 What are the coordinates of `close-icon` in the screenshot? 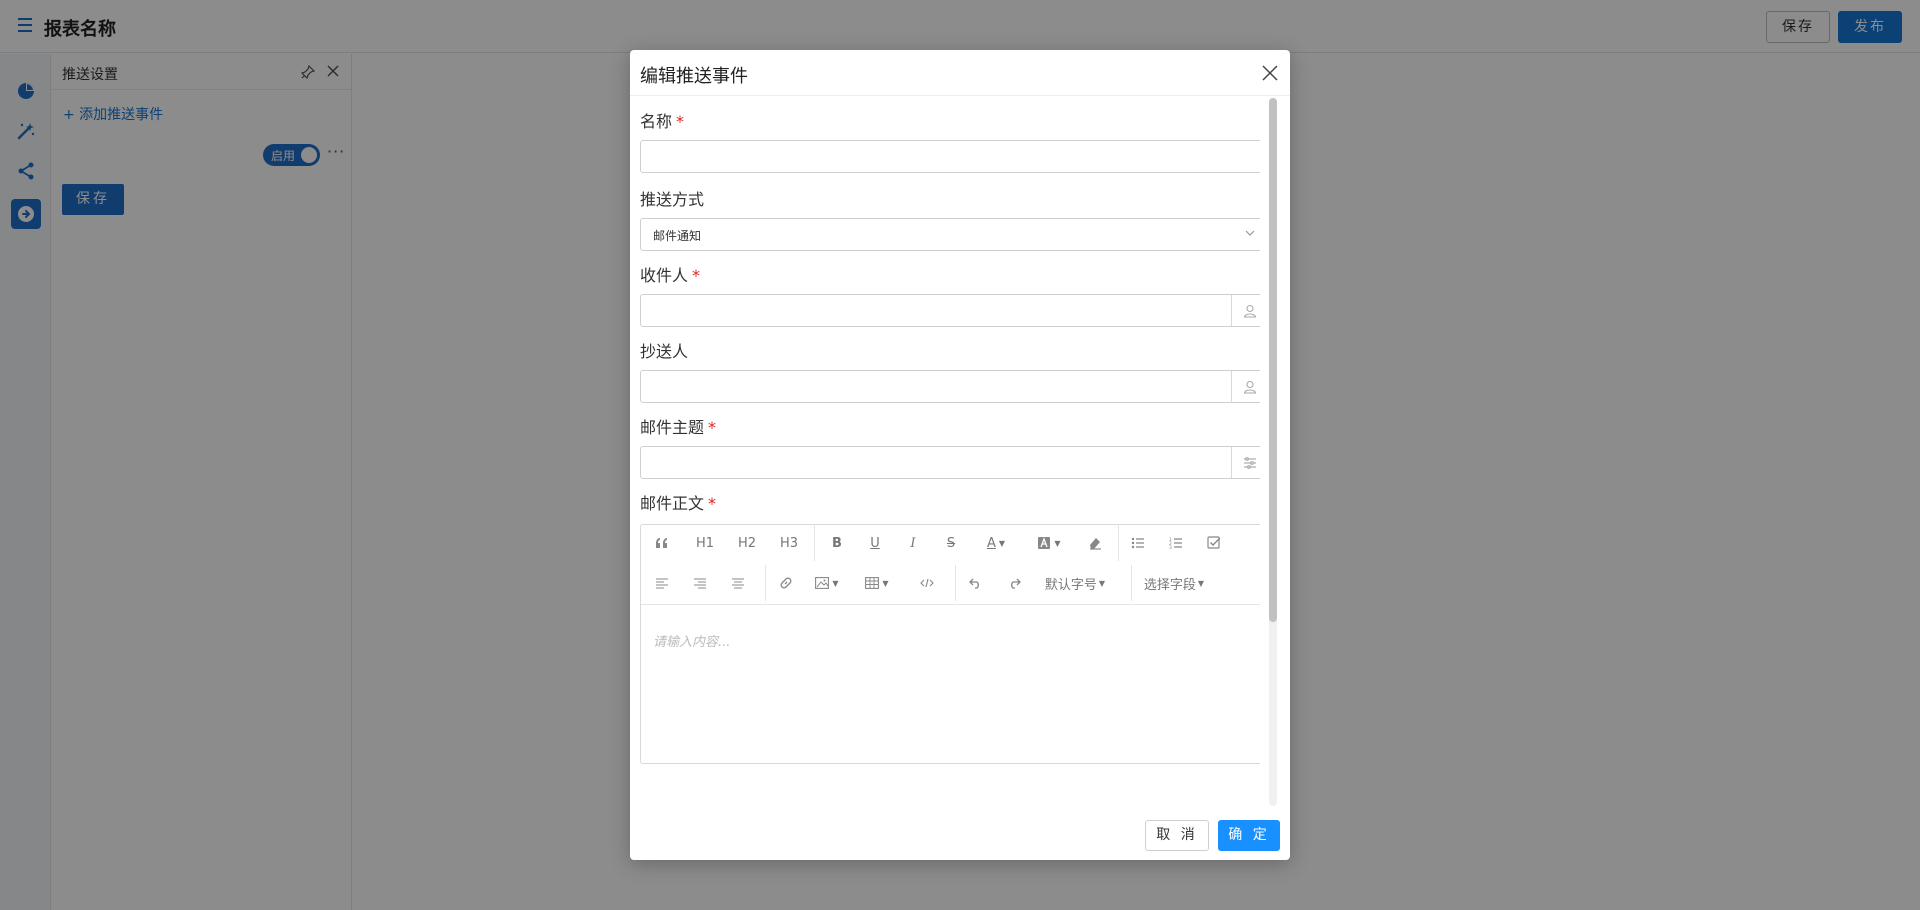 It's located at (1270, 73).